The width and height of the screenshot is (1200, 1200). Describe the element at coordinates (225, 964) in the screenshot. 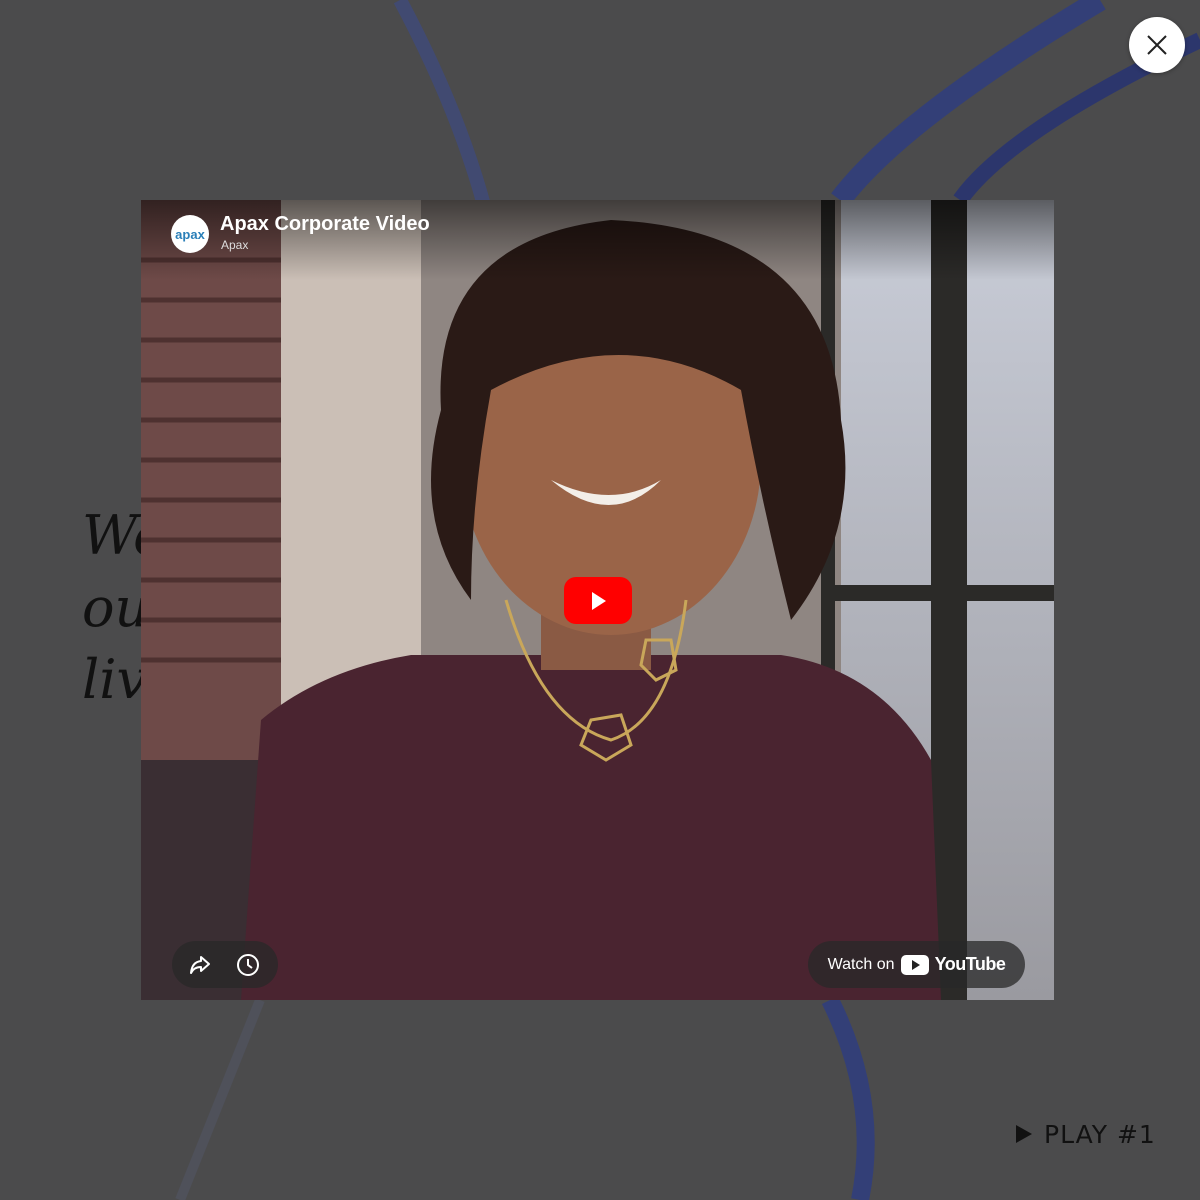

I see `video-controls` at that location.